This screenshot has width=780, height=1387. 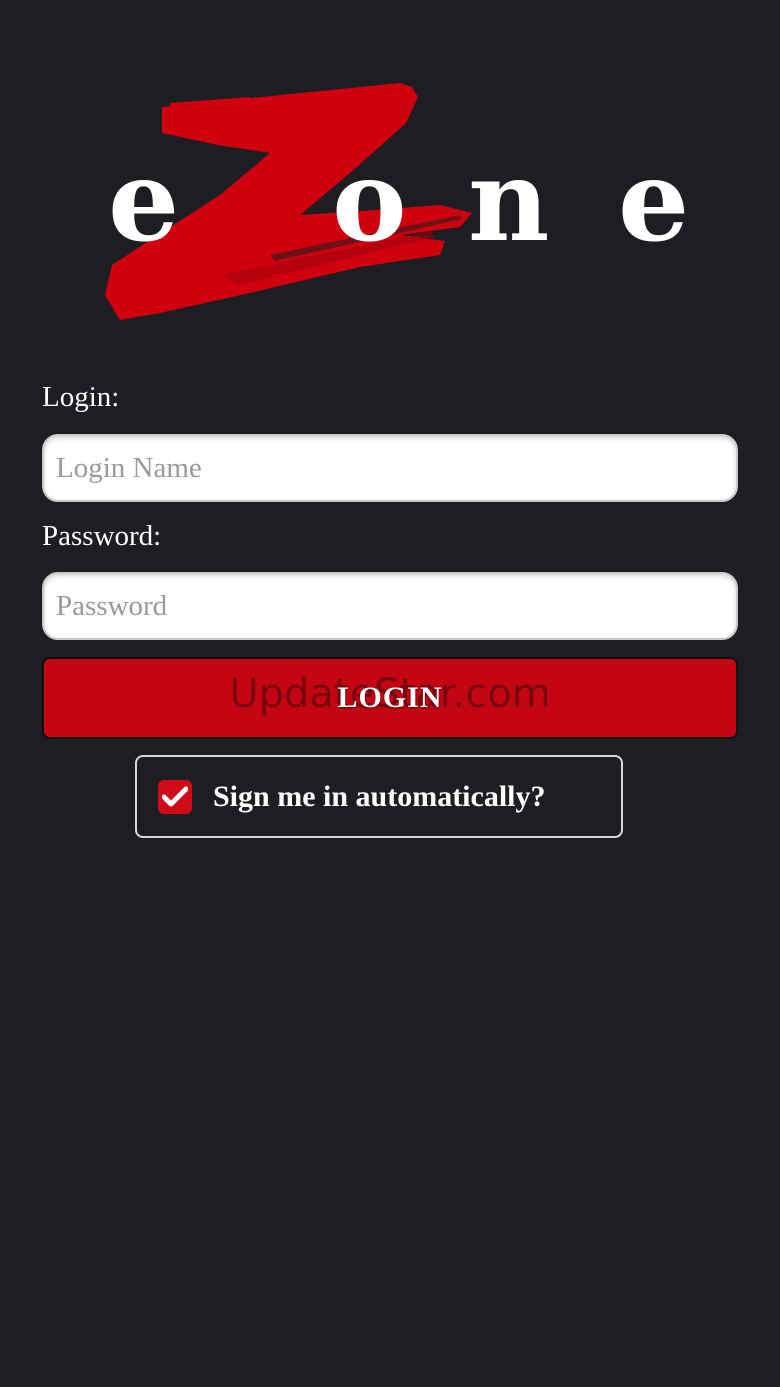 I want to click on auto-signin-toggle: Sign me in automatically?, so click(x=379, y=796).